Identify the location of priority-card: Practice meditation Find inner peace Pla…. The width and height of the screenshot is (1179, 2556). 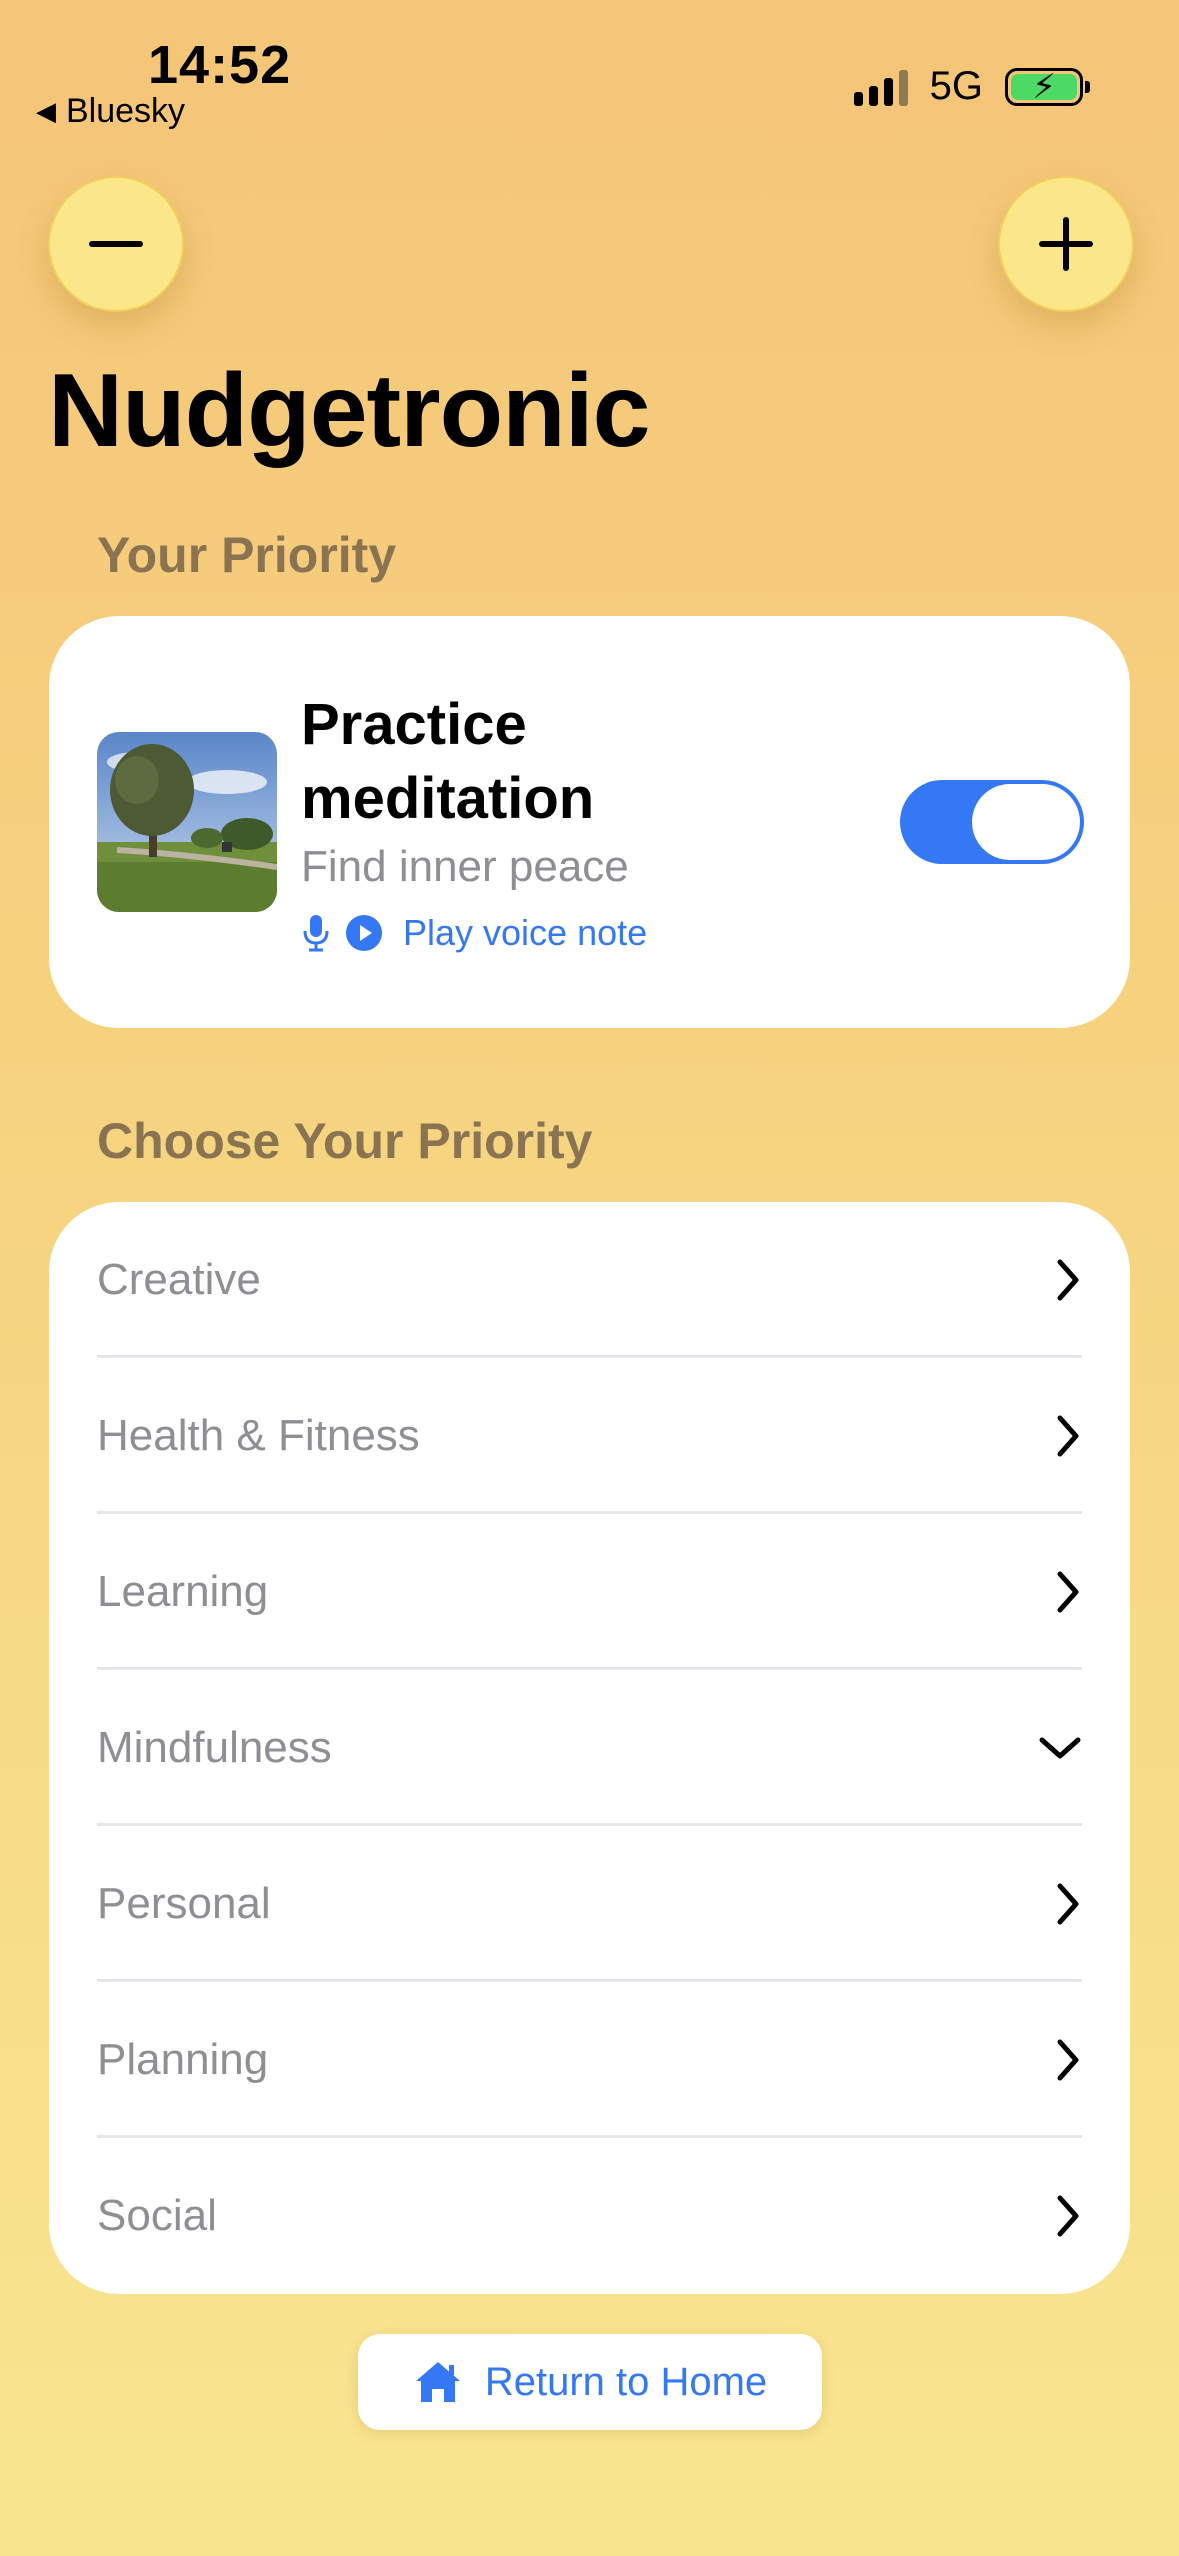
(589, 822).